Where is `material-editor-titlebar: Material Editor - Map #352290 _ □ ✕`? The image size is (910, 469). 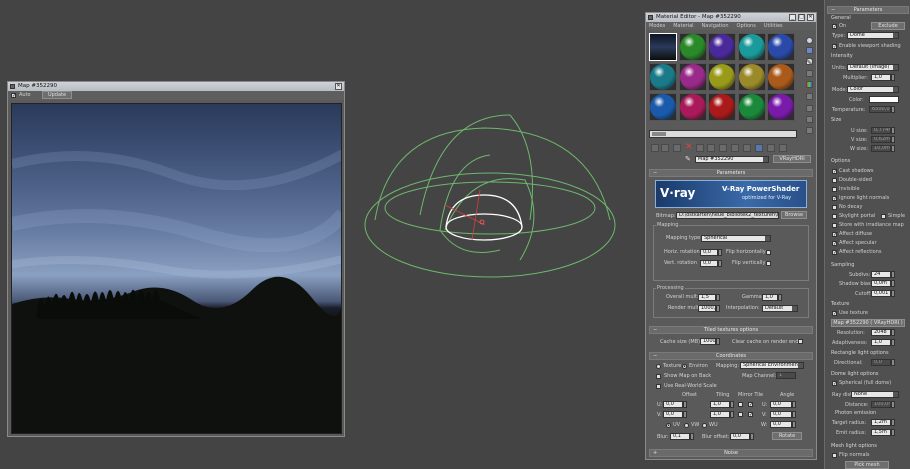 material-editor-titlebar: Material Editor - Map #352290 _ □ ✕ is located at coordinates (731, 17).